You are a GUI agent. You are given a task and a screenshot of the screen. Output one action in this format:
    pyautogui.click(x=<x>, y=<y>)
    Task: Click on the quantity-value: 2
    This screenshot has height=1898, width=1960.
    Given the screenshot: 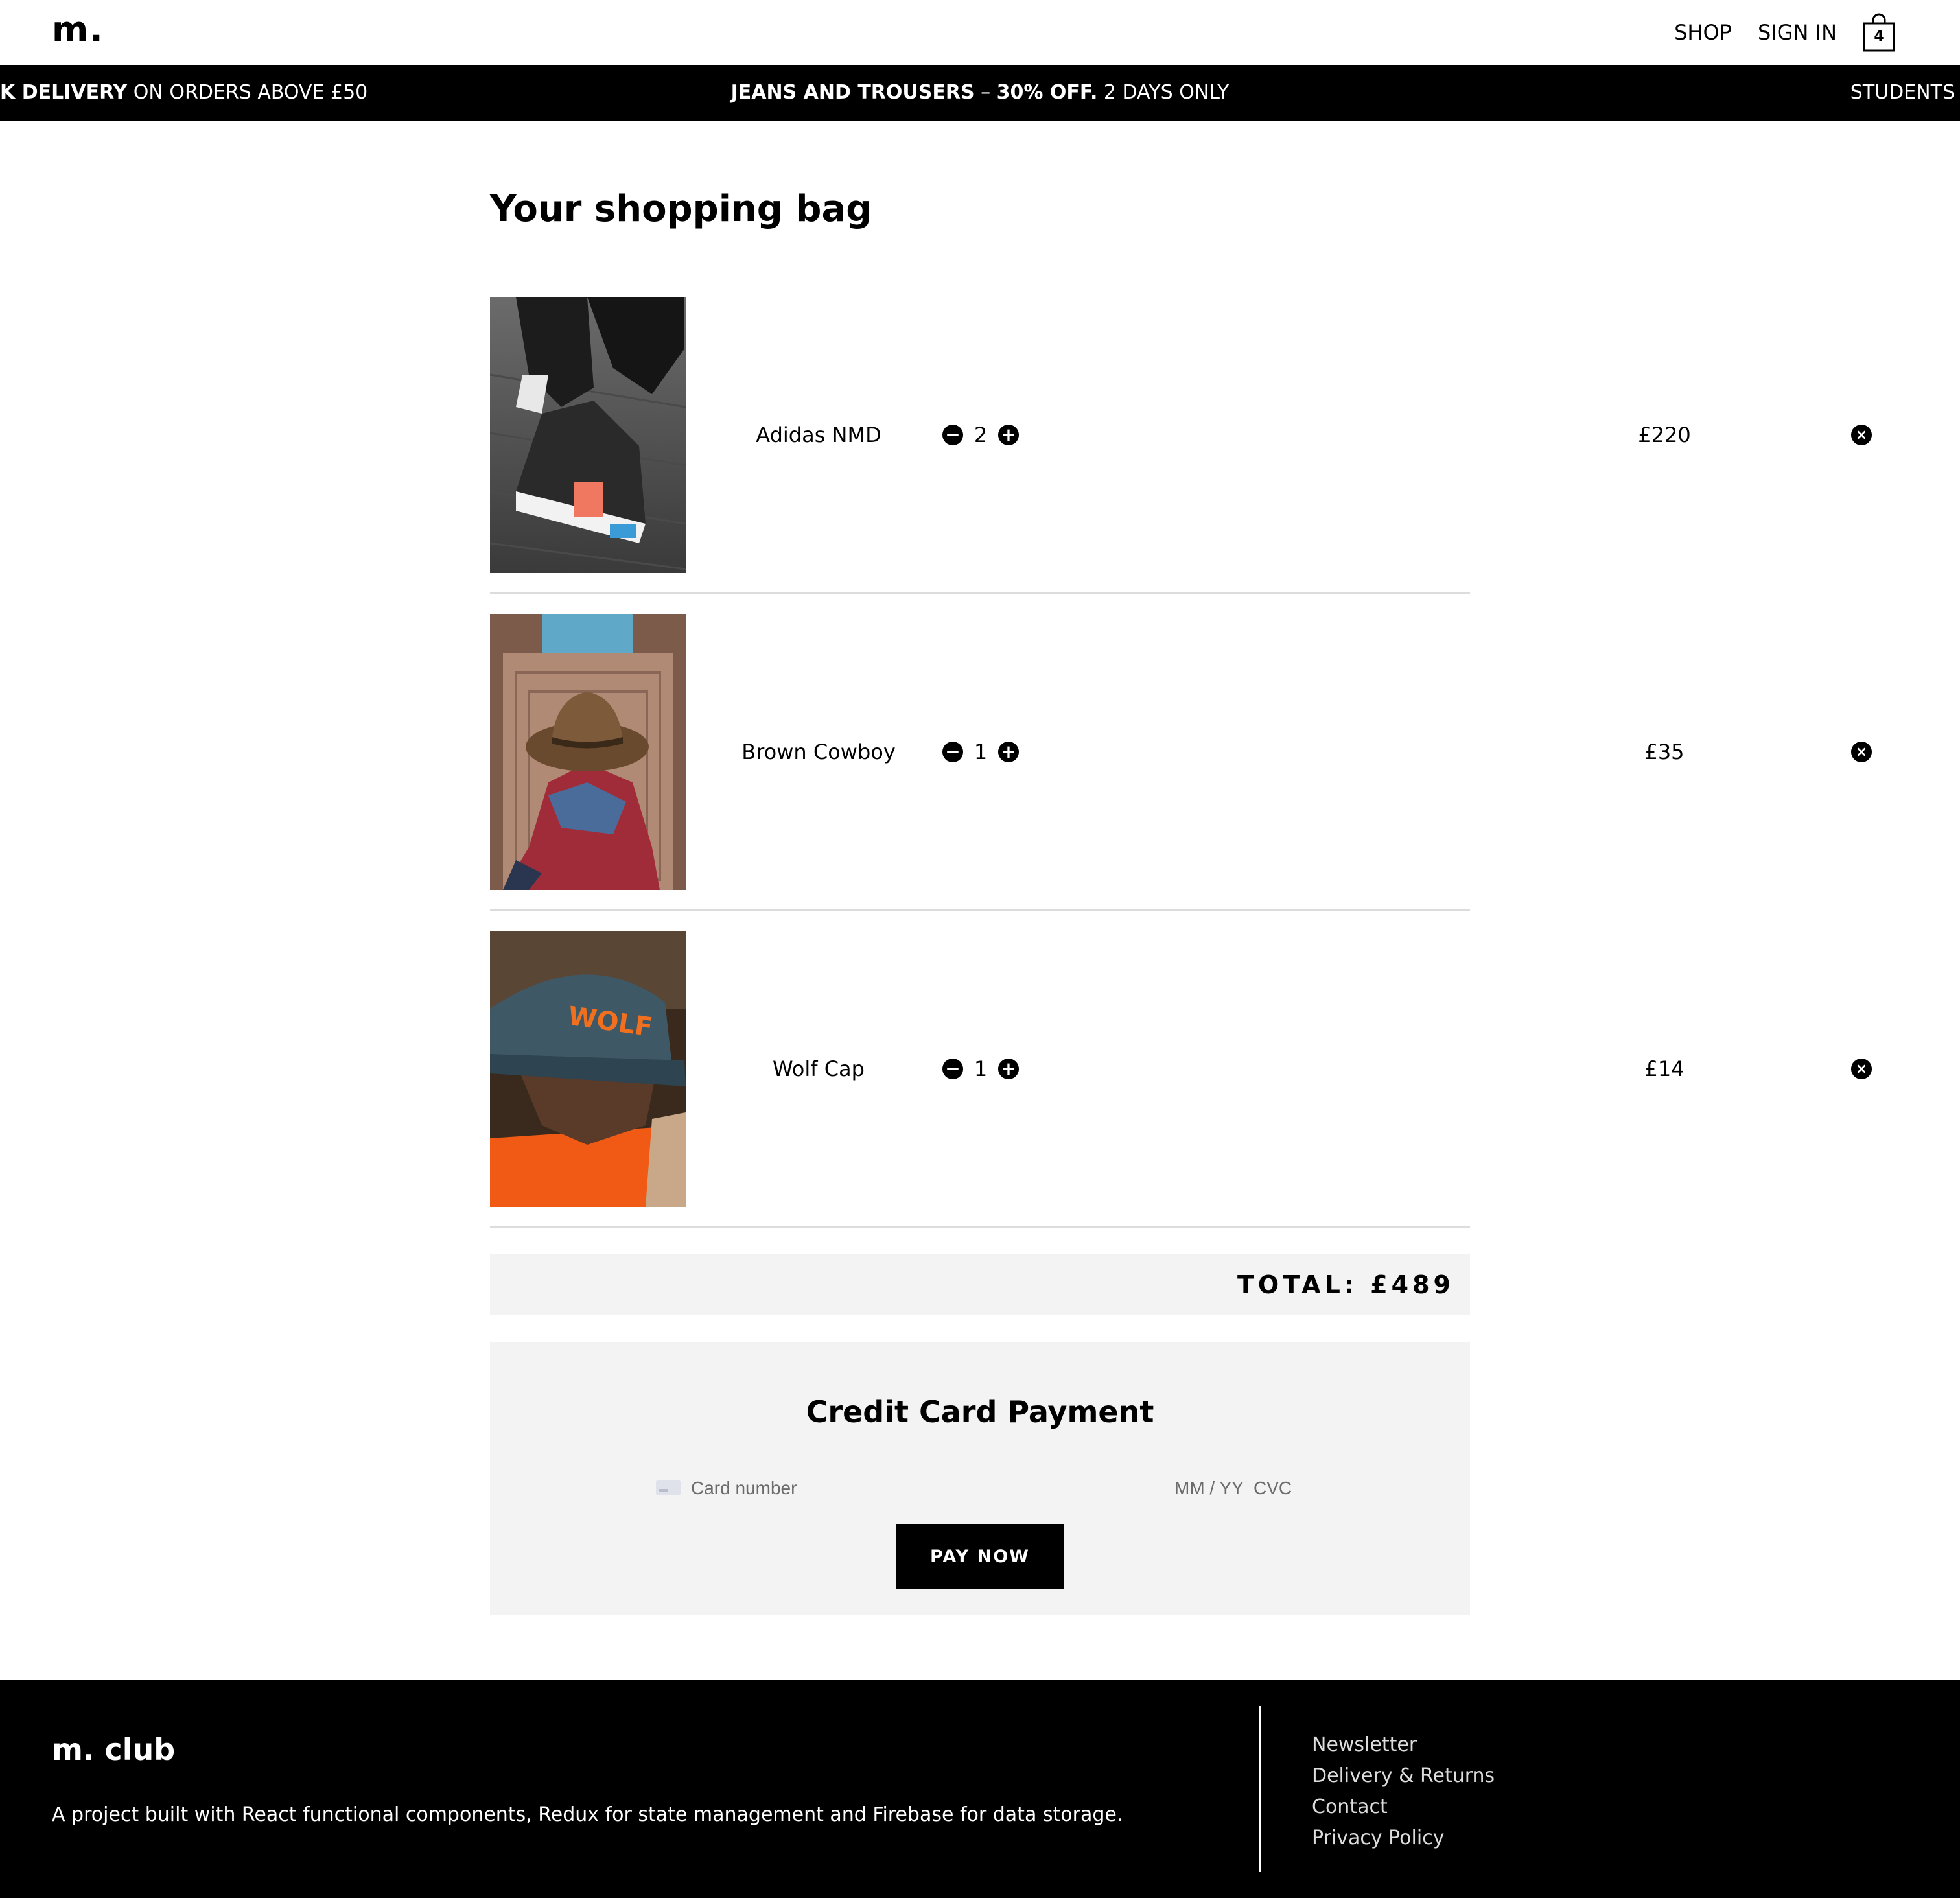 What is the action you would take?
    pyautogui.click(x=981, y=435)
    